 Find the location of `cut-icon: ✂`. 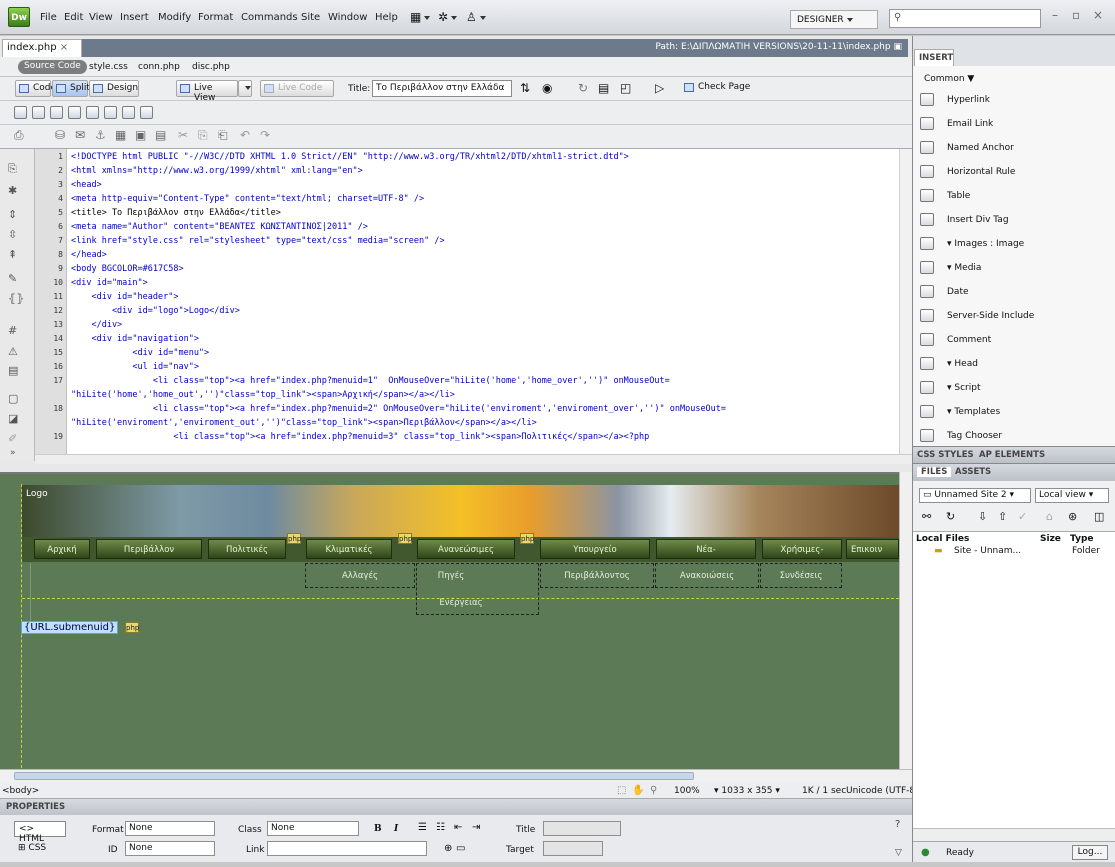

cut-icon: ✂ is located at coordinates (183, 135).